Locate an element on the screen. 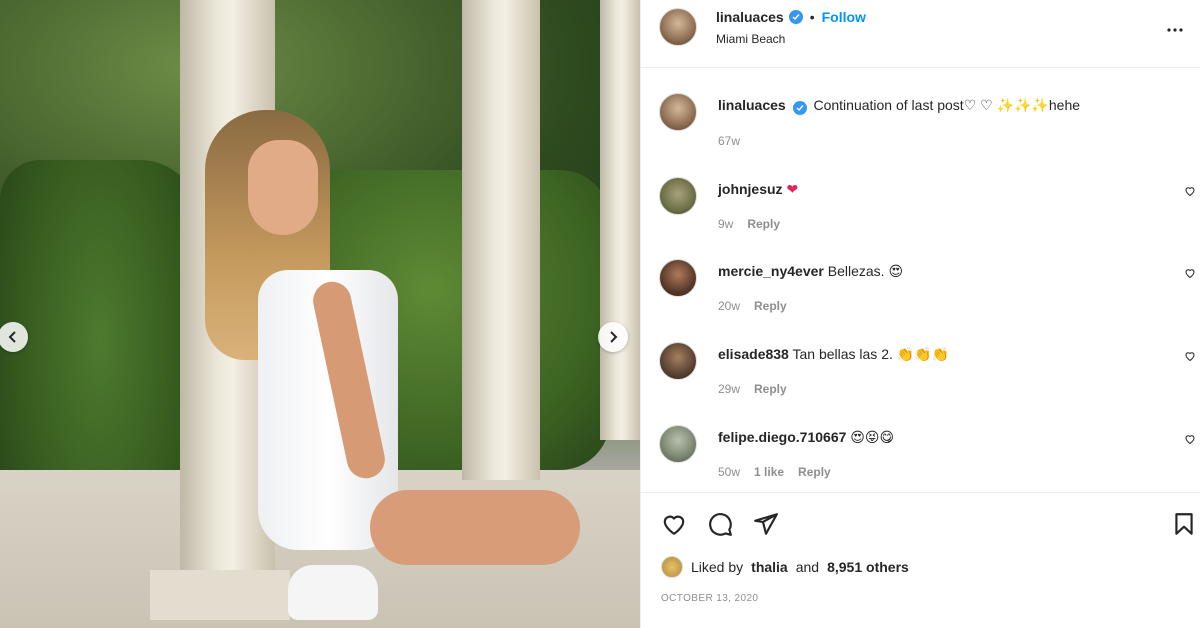 This screenshot has height=628, width=1200. comment-meta: 9w Reply is located at coordinates (749, 224).